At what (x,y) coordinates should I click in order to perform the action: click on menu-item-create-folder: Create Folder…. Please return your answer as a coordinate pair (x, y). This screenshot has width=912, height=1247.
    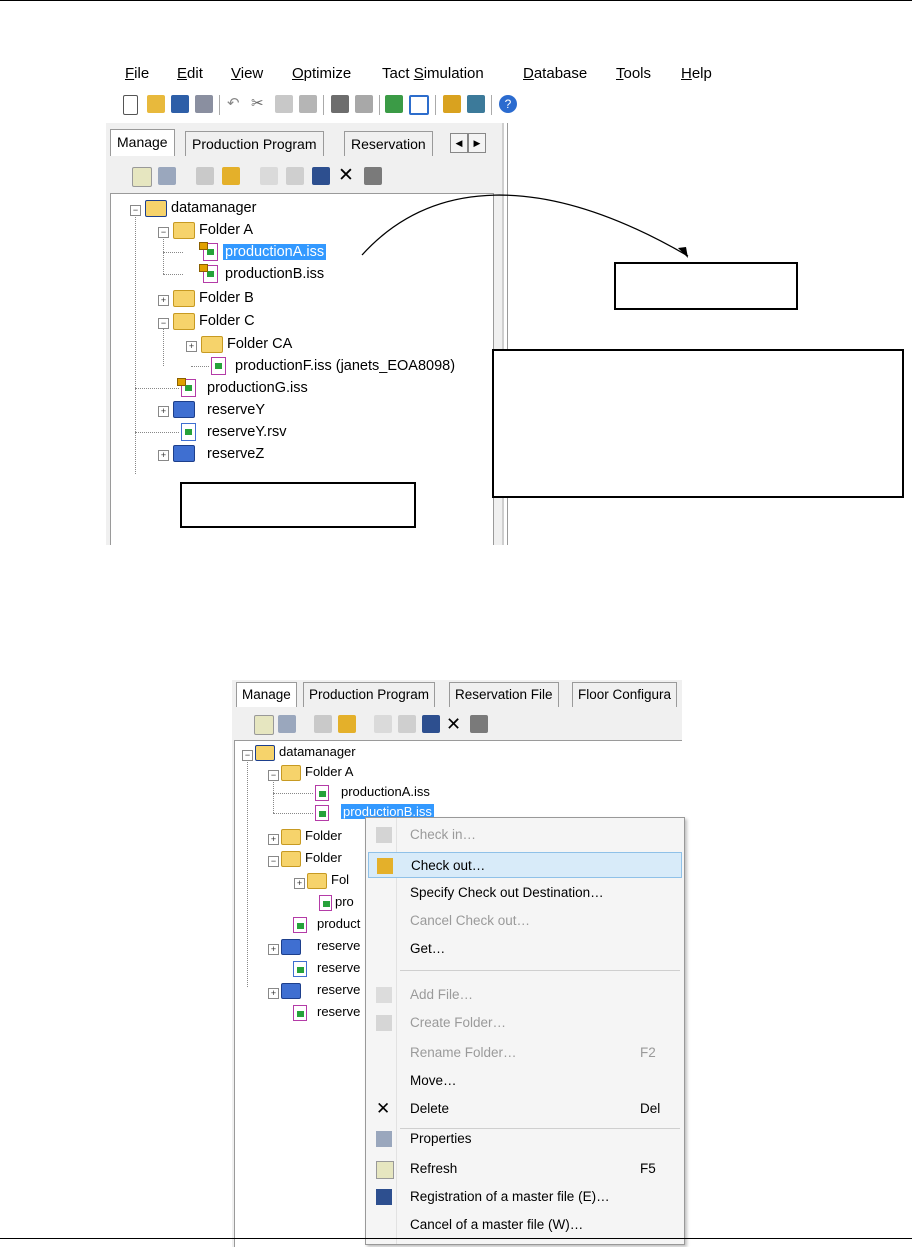
    Looking at the image, I should click on (525, 1023).